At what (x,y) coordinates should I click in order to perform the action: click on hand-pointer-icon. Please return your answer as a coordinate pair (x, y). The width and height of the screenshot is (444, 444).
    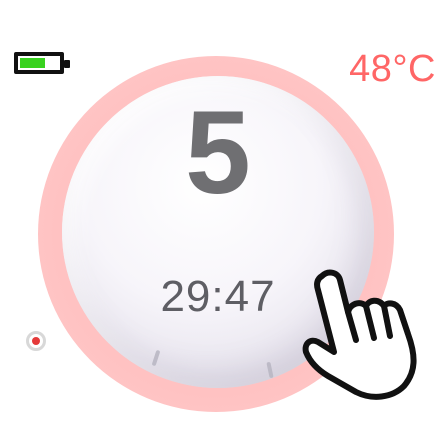
    Looking at the image, I should click on (359, 334).